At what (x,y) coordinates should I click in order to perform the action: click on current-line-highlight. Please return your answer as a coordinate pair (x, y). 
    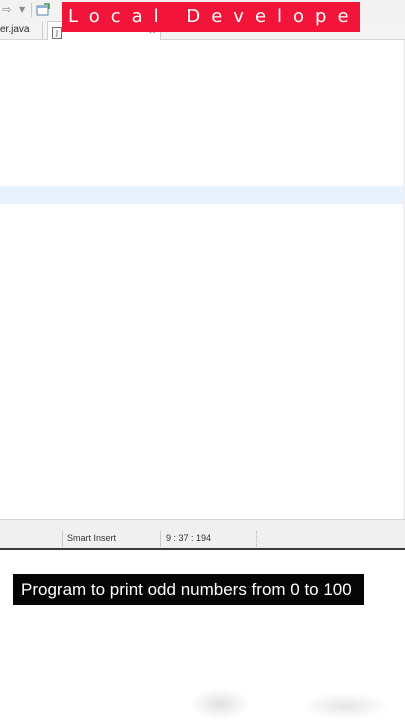
    Looking at the image, I should click on (202, 195).